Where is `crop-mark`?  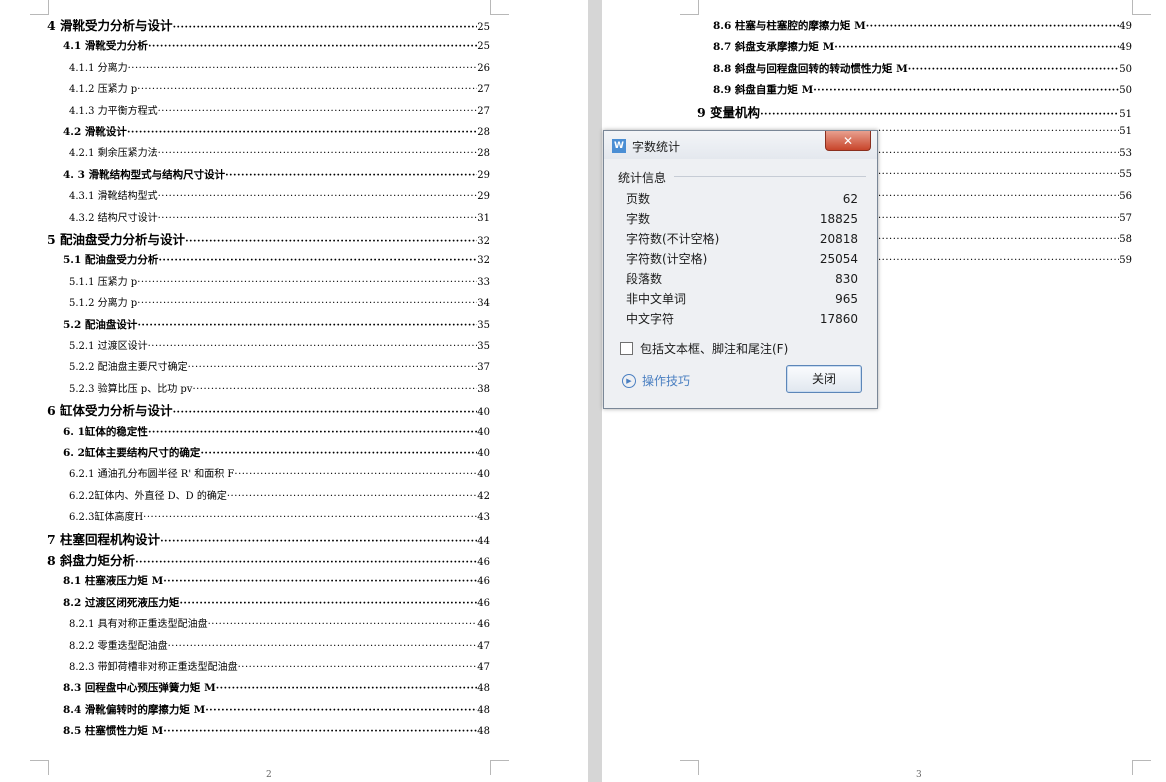 crop-mark is located at coordinates (689, 767).